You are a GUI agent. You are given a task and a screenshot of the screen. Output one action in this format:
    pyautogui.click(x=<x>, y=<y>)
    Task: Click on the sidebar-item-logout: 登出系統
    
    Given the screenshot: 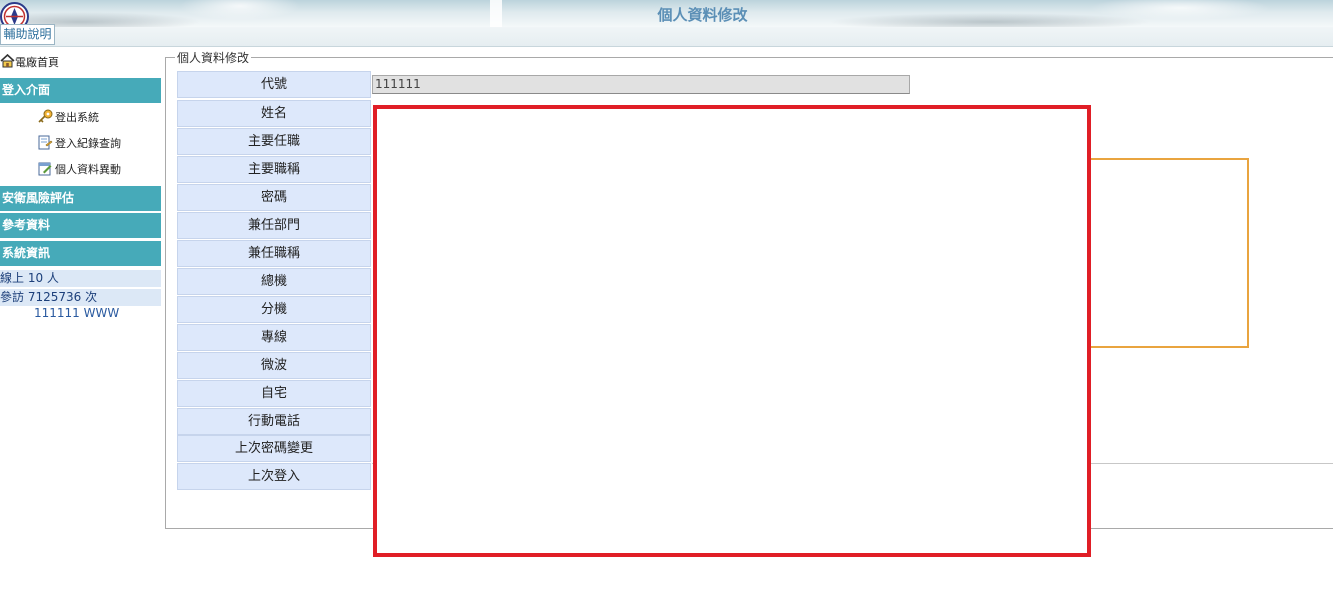 What is the action you would take?
    pyautogui.click(x=68, y=118)
    